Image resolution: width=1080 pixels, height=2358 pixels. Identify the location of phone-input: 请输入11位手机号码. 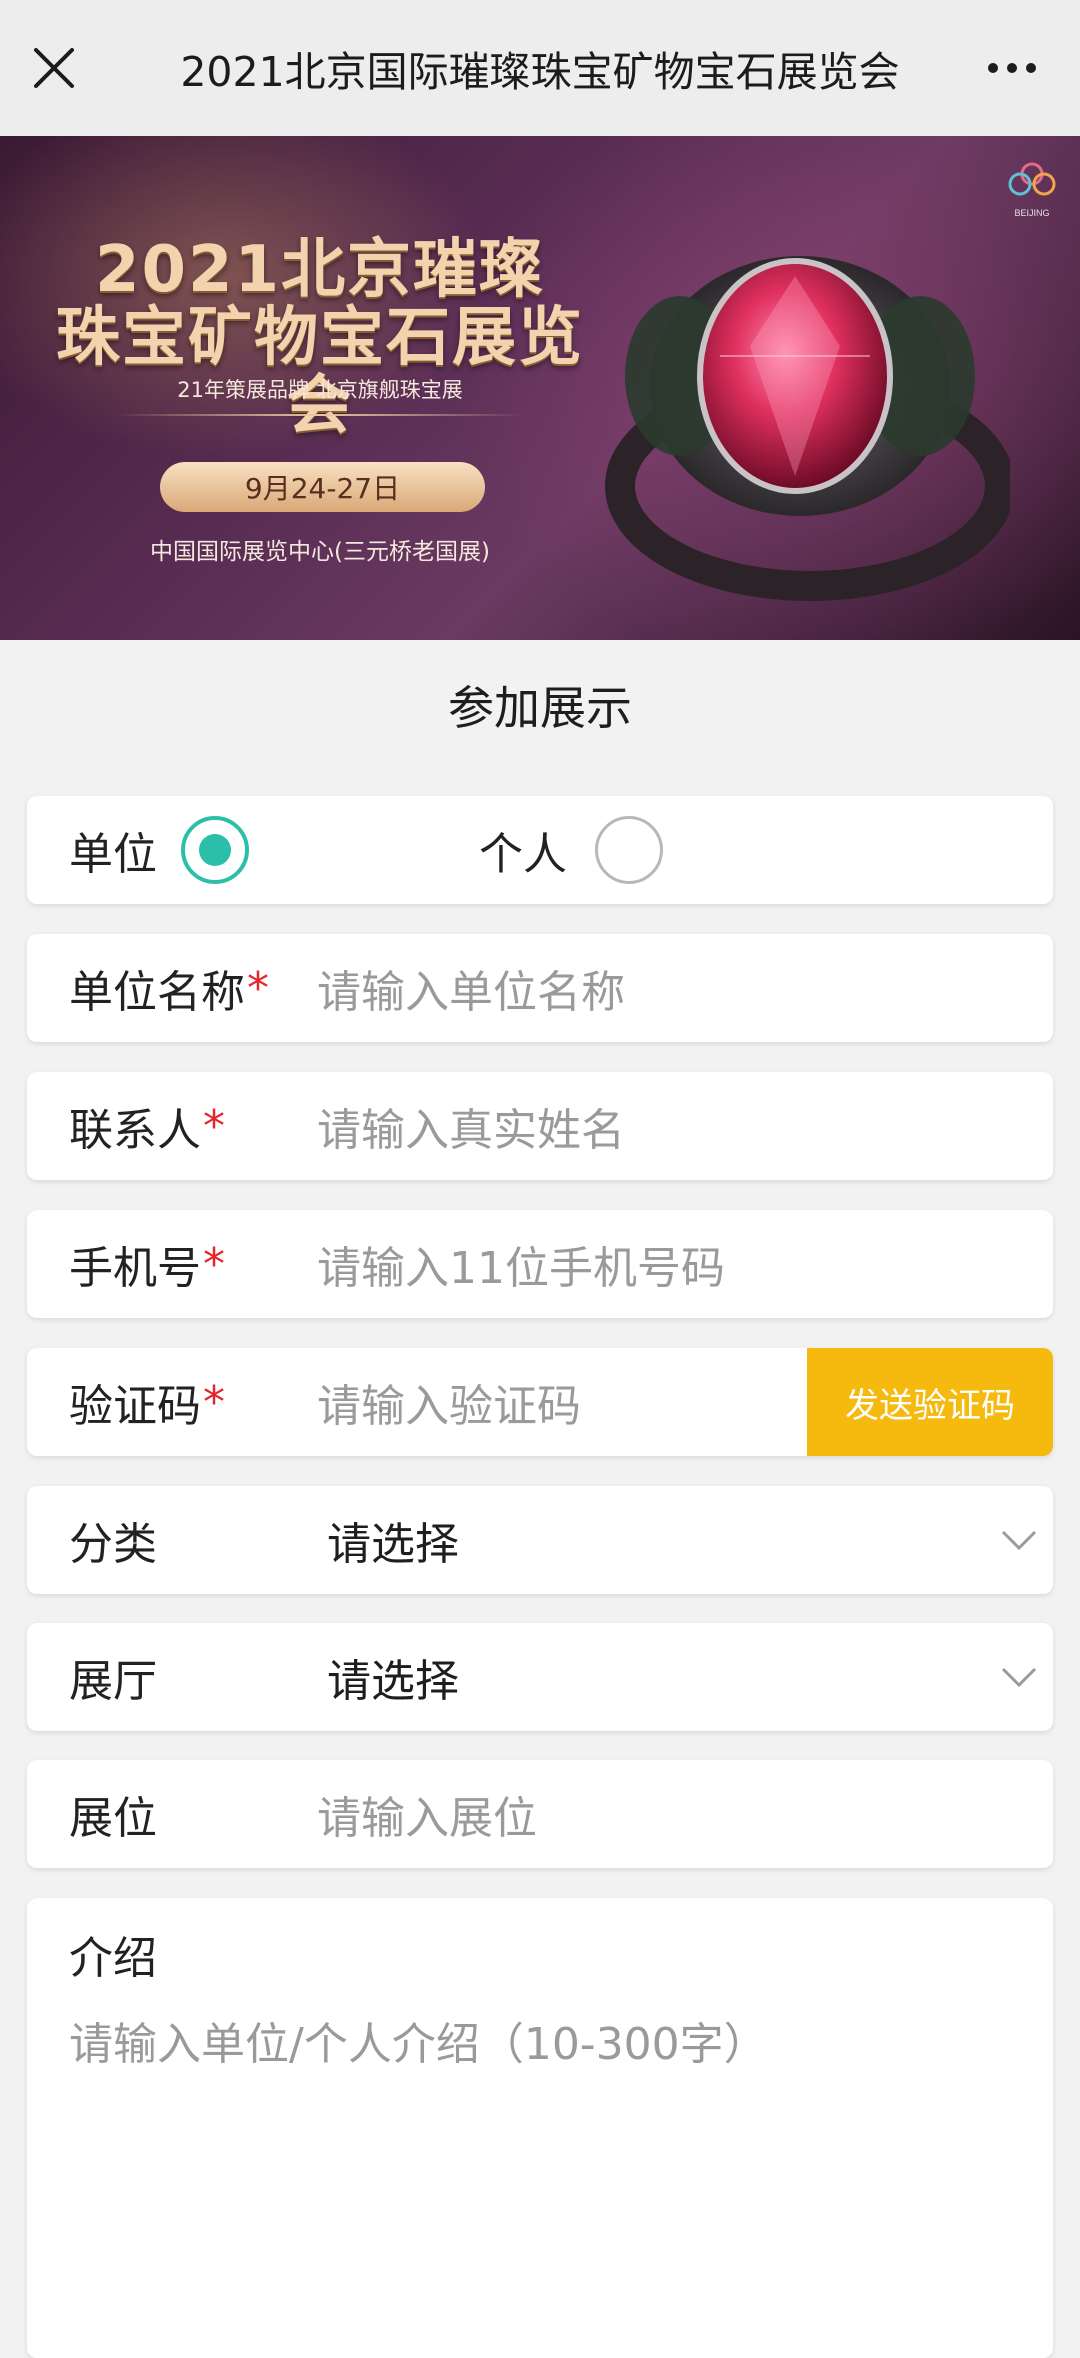
(521, 1264).